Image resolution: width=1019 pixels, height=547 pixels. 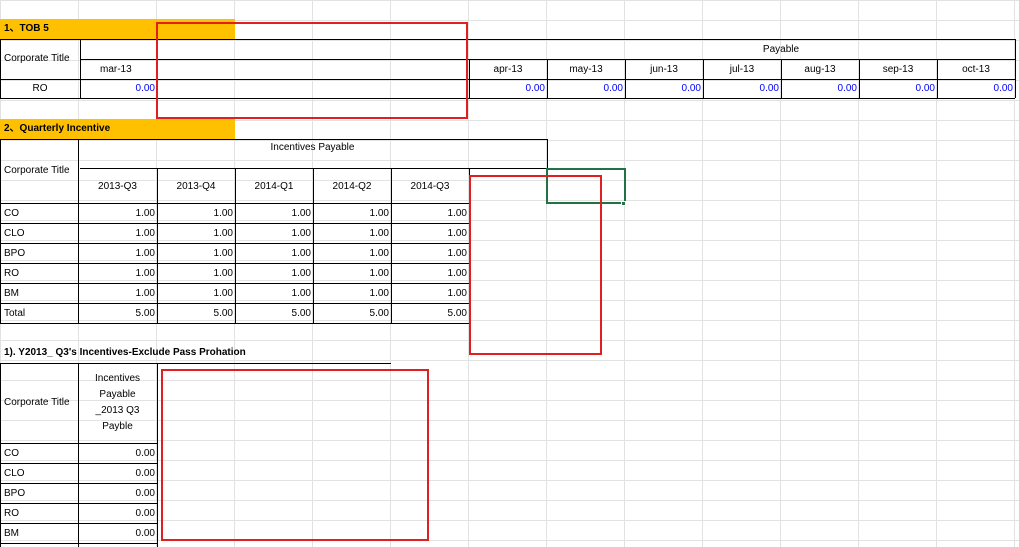 What do you see at coordinates (430, 187) in the screenshot?
I see `s2-quarter-5: 2014-Q3` at bounding box center [430, 187].